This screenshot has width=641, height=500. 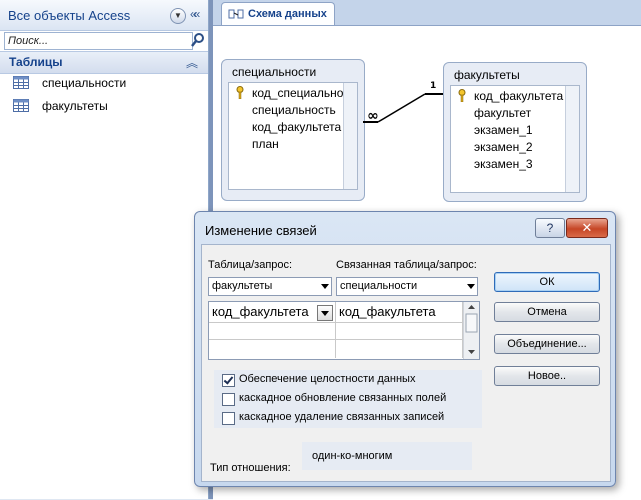 I want to click on nav-header: Все объекты Access ▼ ««, so click(x=104, y=15).